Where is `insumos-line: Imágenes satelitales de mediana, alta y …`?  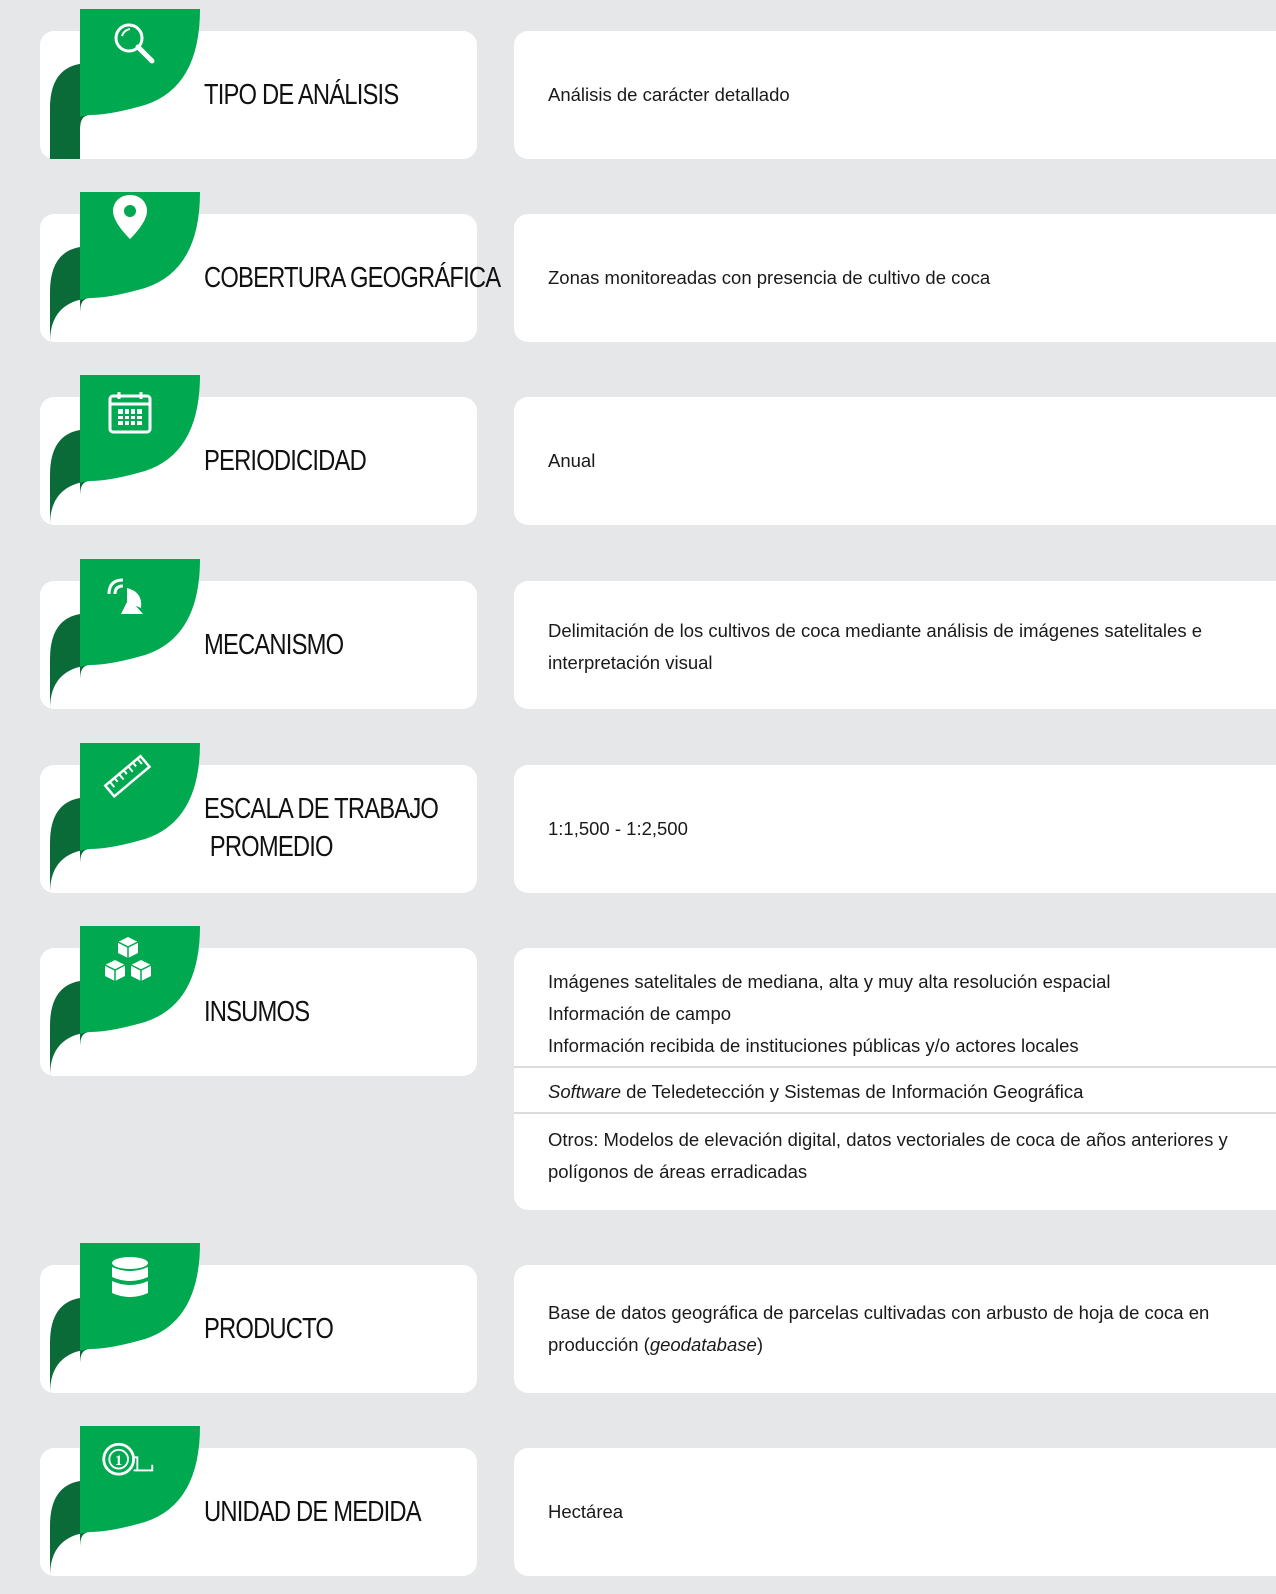
insumos-line: Imágenes satelitales de mediana, alta y … is located at coordinates (829, 981).